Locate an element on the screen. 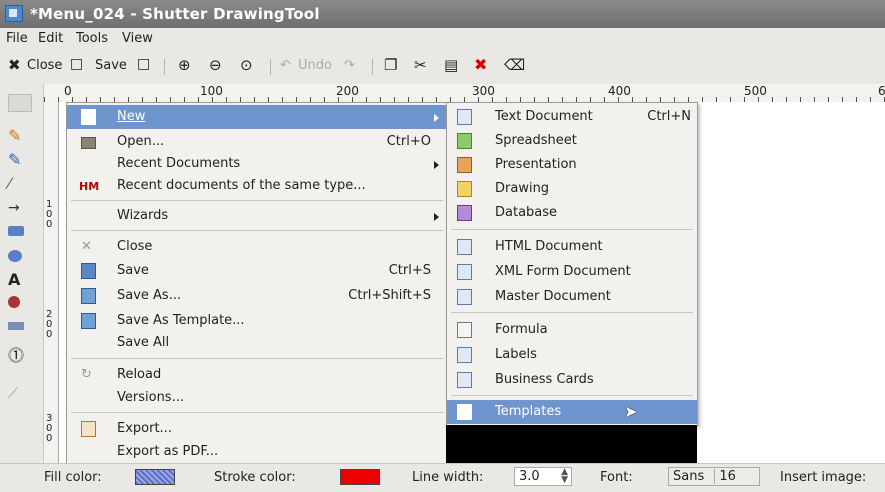 The height and width of the screenshot is (492, 885). censor-tool-icon is located at coordinates (14, 302).